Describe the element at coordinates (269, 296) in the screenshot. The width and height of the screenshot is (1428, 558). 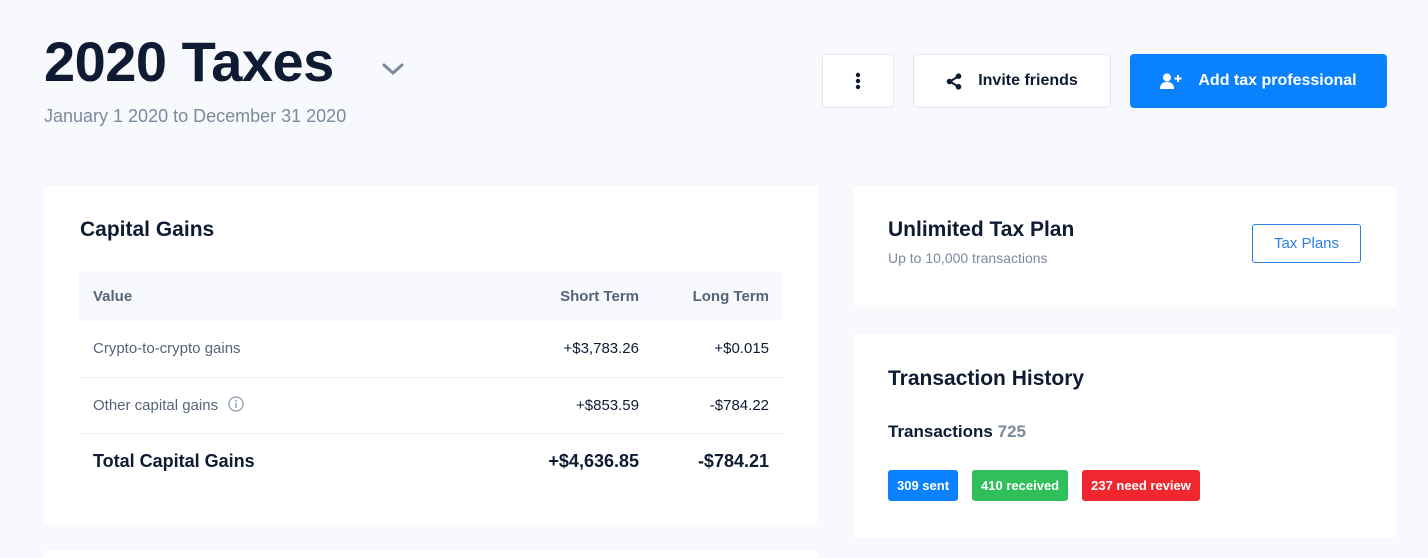
I see `column-header-value: Value` at that location.